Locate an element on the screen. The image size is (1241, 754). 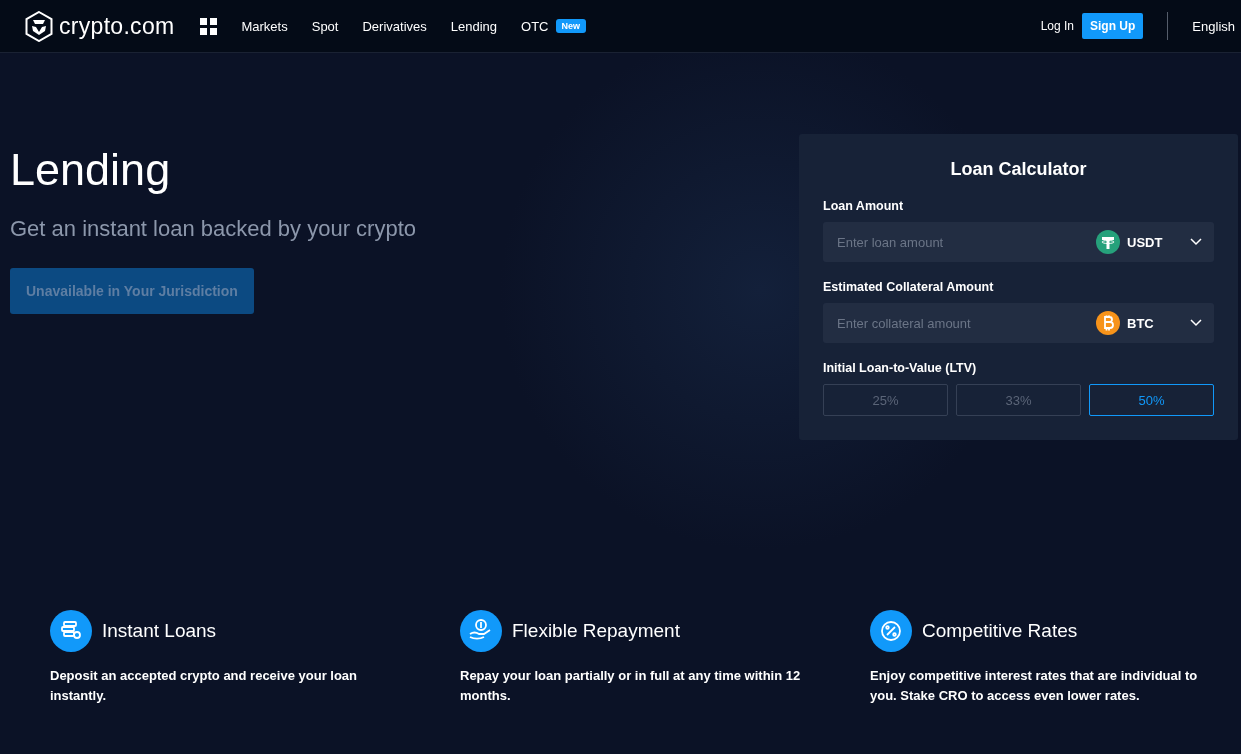
page-subtitle: Get an instant loan backed by your crypto is located at coordinates (213, 229).